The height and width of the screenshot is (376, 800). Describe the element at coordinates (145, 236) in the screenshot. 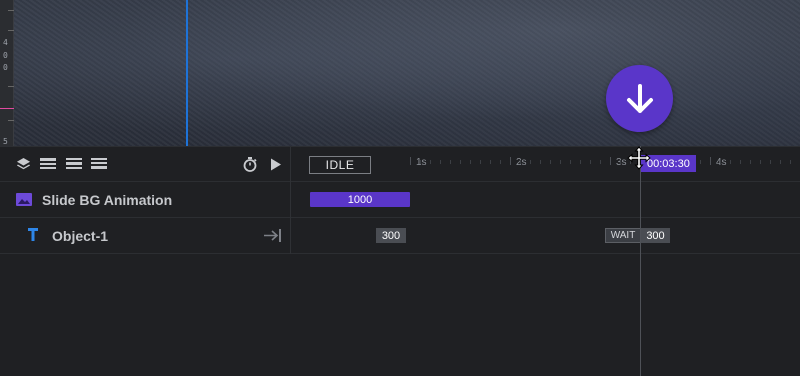

I see `layer-row-header: Object-1` at that location.